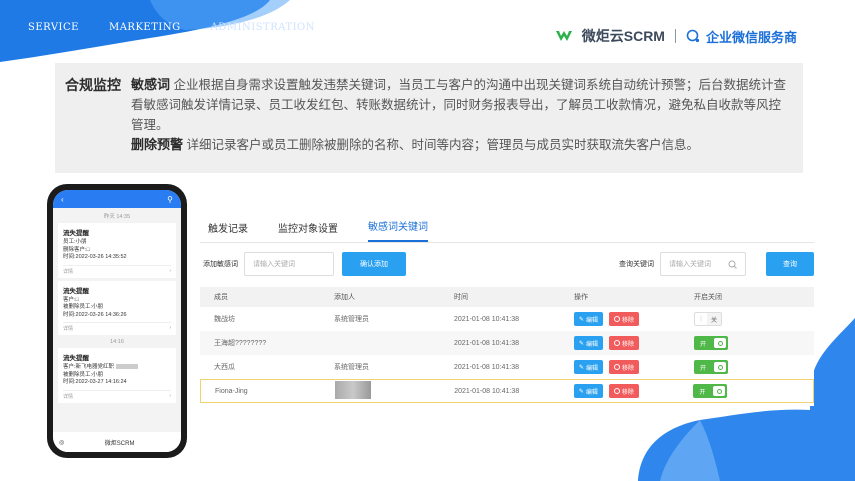 This screenshot has height=481, width=855. What do you see at coordinates (636, 264) in the screenshot?
I see `query-keyword-label: 查询关键词` at bounding box center [636, 264].